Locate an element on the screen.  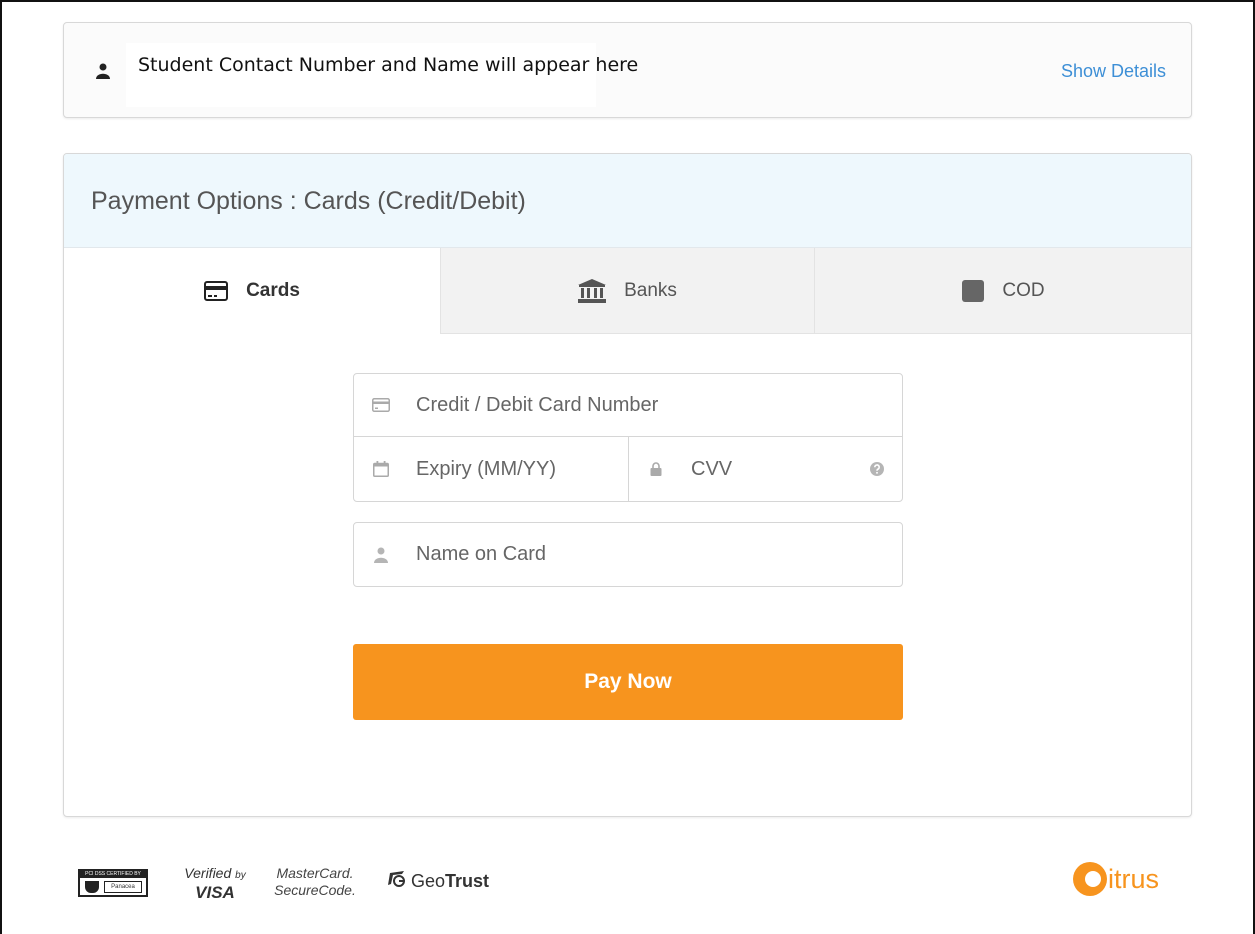
visa-text: VISA is located at coordinates (215, 892).